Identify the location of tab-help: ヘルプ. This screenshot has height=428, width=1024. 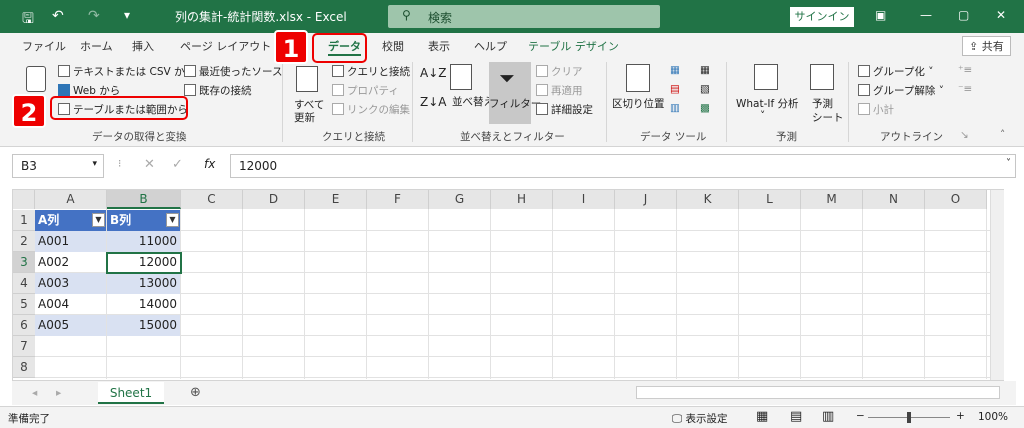
(490, 46).